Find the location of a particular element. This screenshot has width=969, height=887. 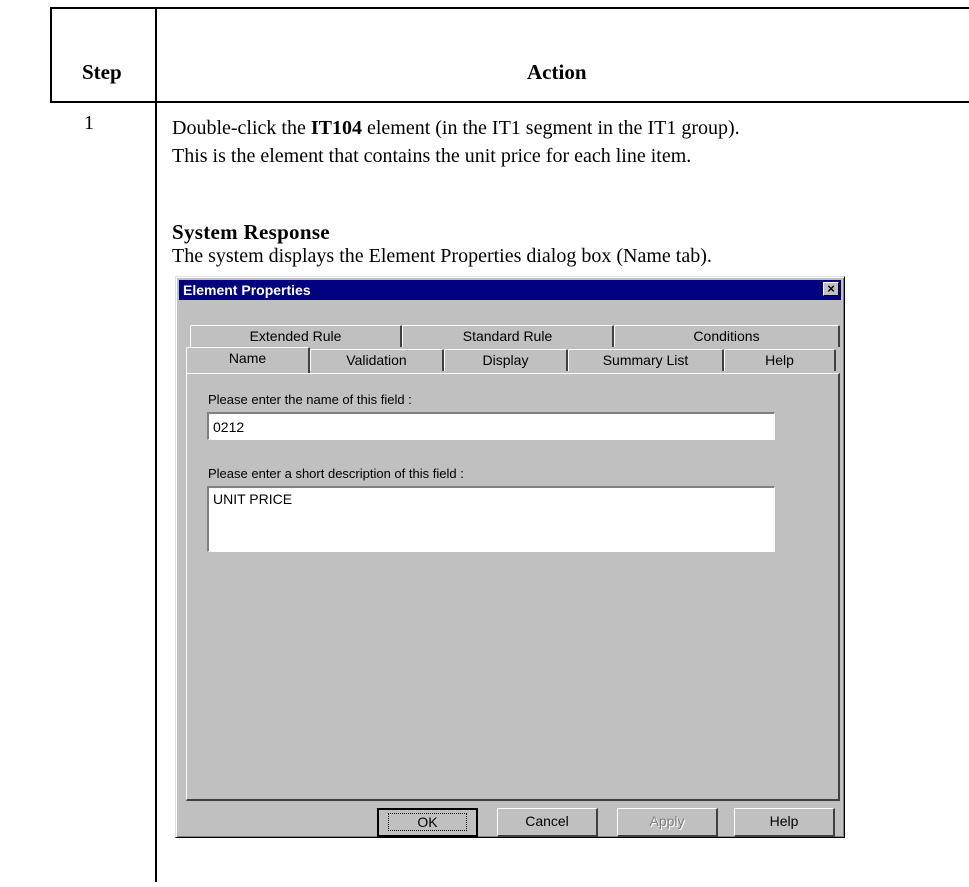

close-icon: × is located at coordinates (831, 289).